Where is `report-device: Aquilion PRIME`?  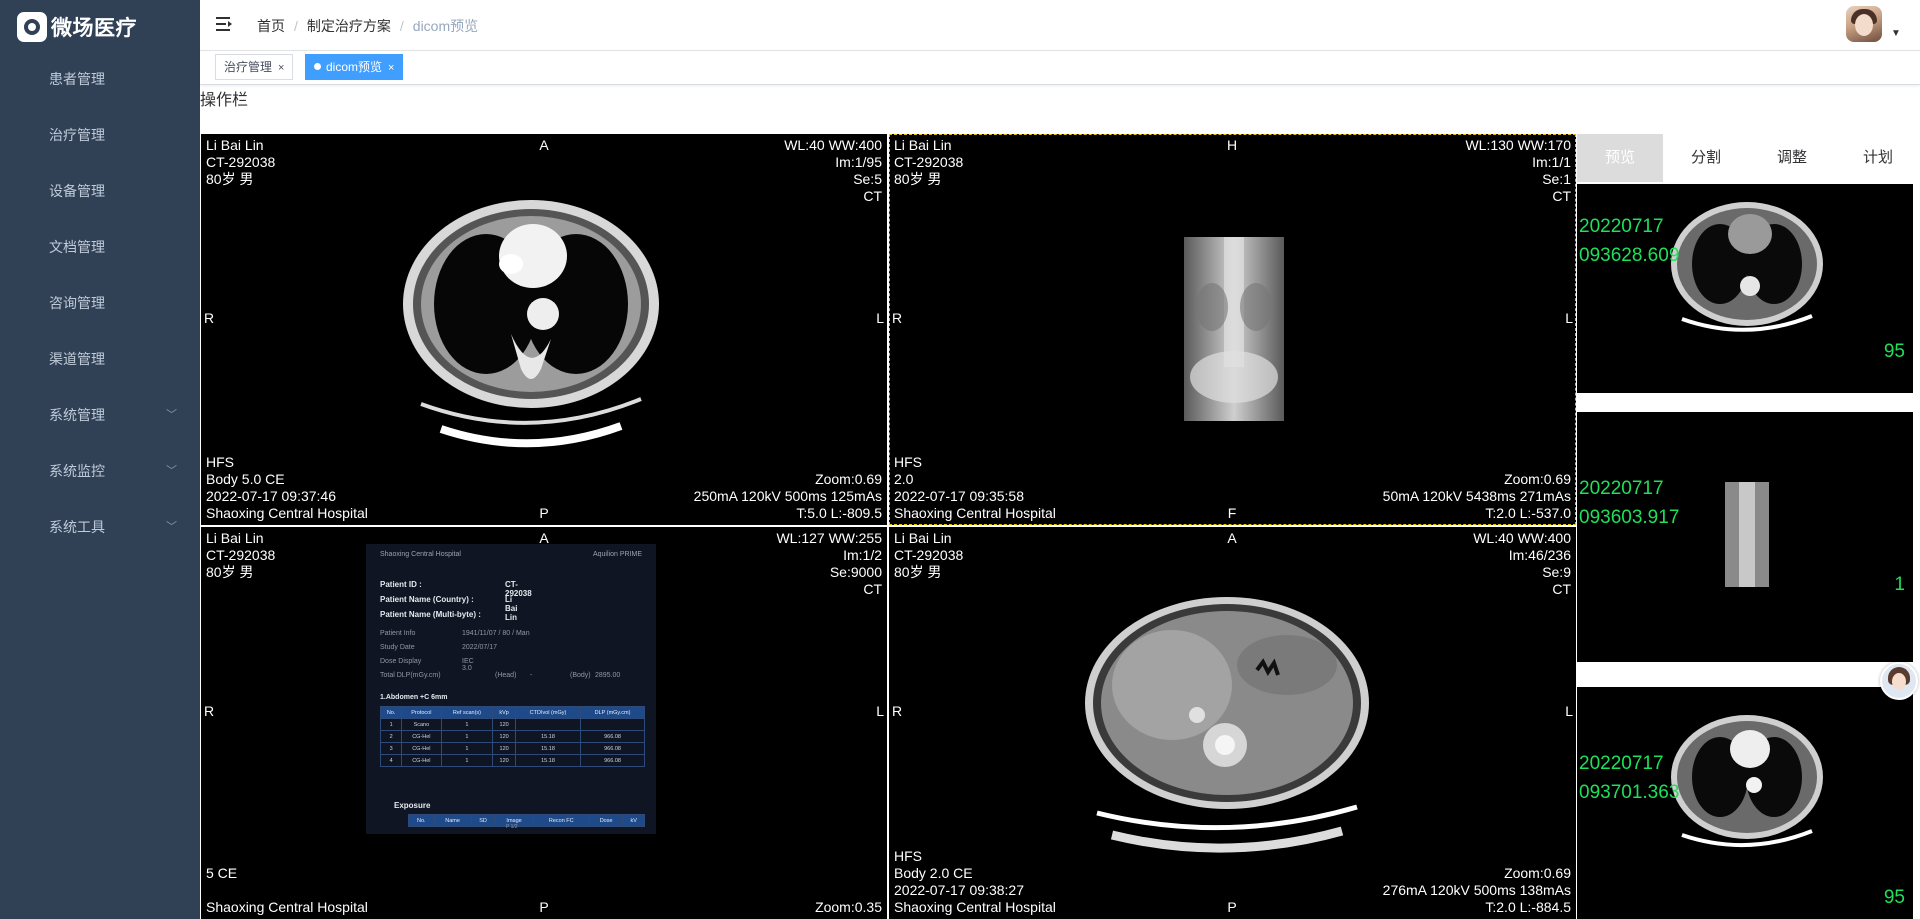
report-device: Aquilion PRIME is located at coordinates (617, 554).